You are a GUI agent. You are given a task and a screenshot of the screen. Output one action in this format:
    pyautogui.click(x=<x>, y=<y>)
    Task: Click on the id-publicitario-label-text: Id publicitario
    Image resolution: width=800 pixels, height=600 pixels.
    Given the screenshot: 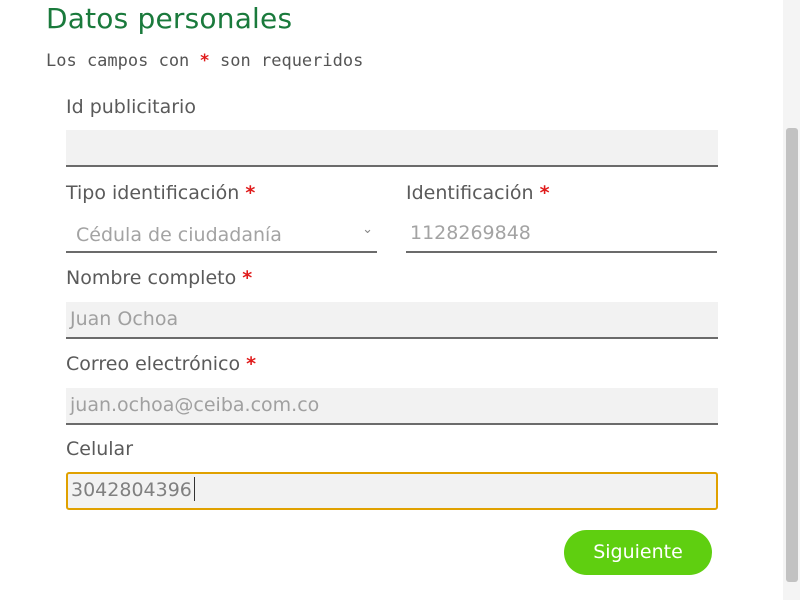 What is the action you would take?
    pyautogui.click(x=131, y=107)
    